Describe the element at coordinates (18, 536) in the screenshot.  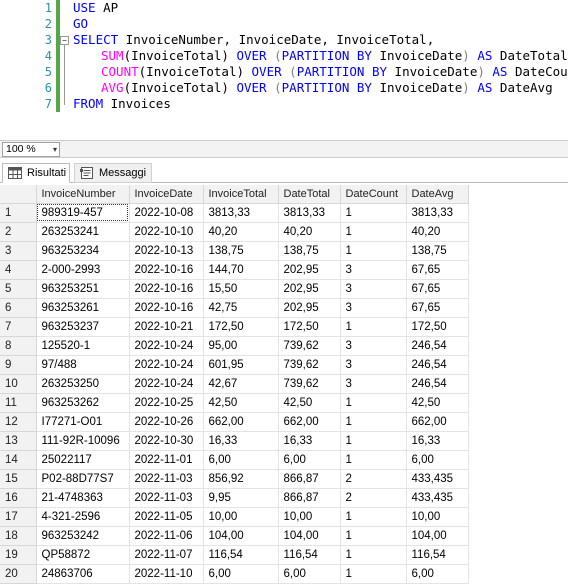
I see `row-number: 18` at that location.